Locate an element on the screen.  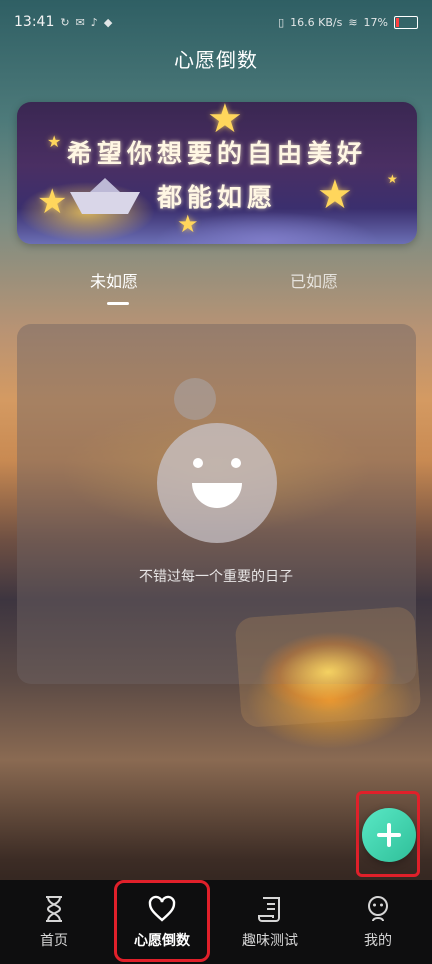
plus-icon is located at coordinates (389, 835).